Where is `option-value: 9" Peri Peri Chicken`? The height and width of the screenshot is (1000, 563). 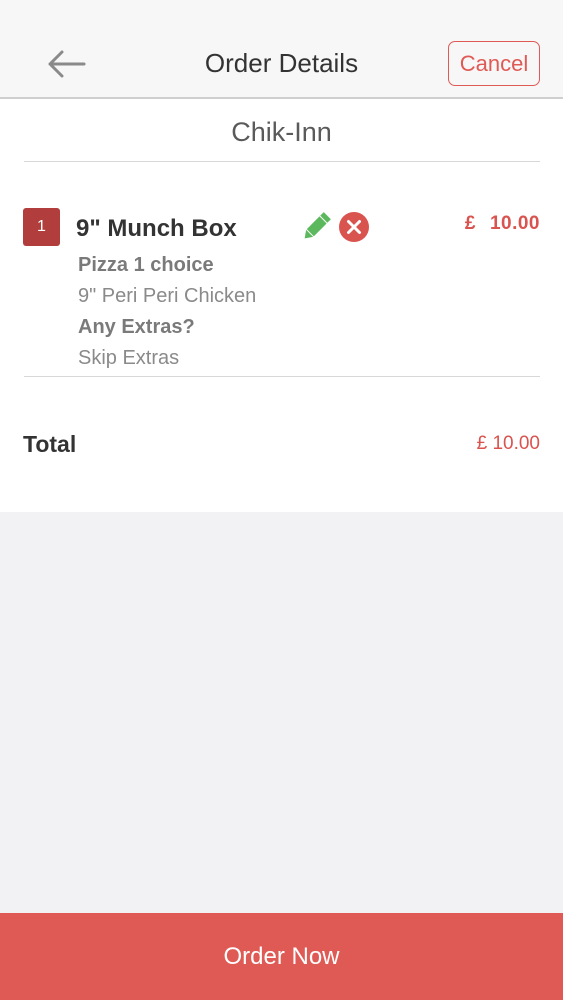
option-value: 9" Peri Peri Chicken is located at coordinates (167, 296).